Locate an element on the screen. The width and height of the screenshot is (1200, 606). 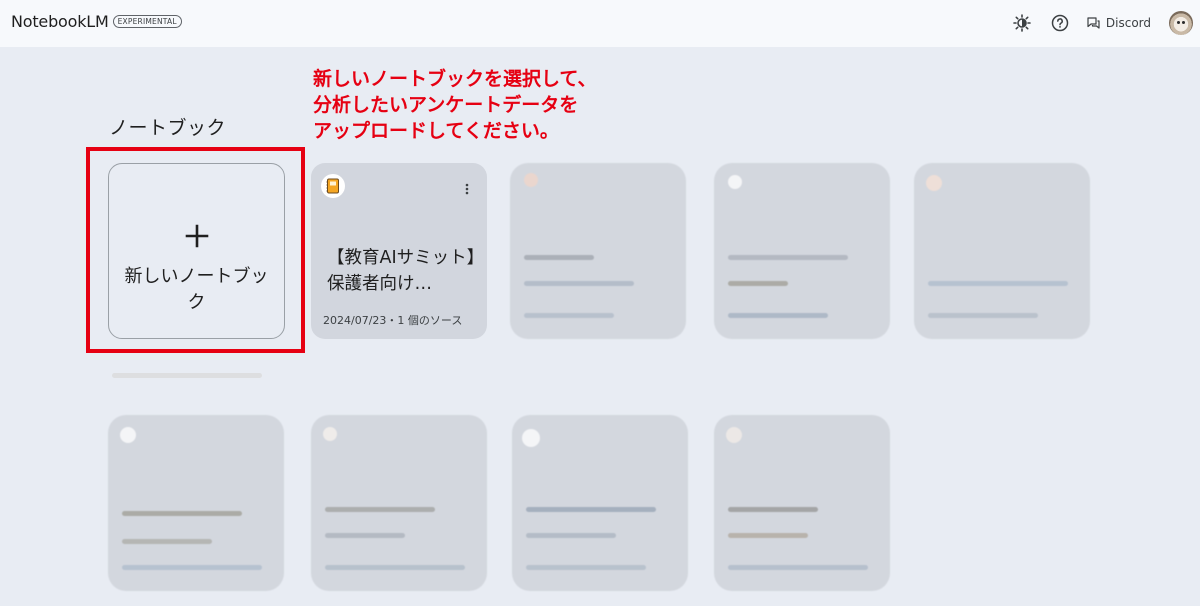
user-avatar is located at coordinates (1181, 23).